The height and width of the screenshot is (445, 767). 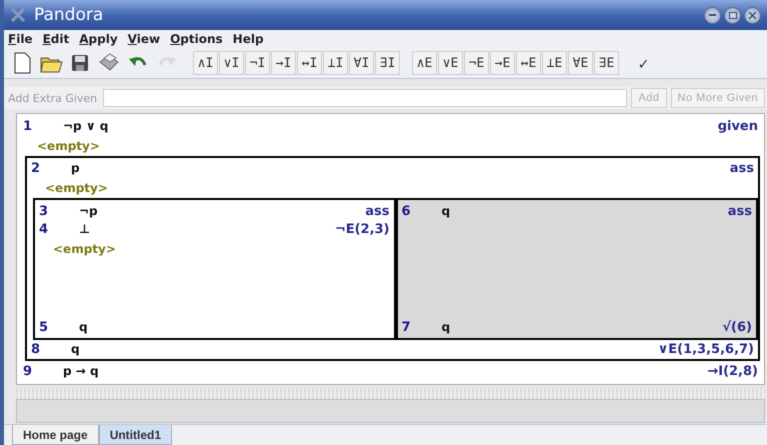 What do you see at coordinates (406, 327) in the screenshot?
I see `line-number: 7` at bounding box center [406, 327].